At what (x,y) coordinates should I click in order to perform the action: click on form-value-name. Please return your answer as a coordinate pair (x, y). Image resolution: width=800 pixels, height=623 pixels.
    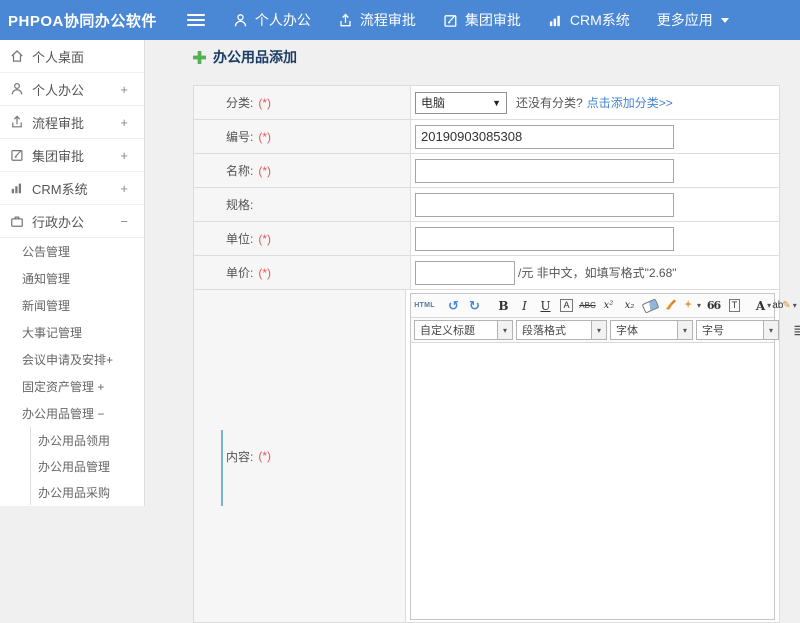
    Looking at the image, I should click on (595, 170).